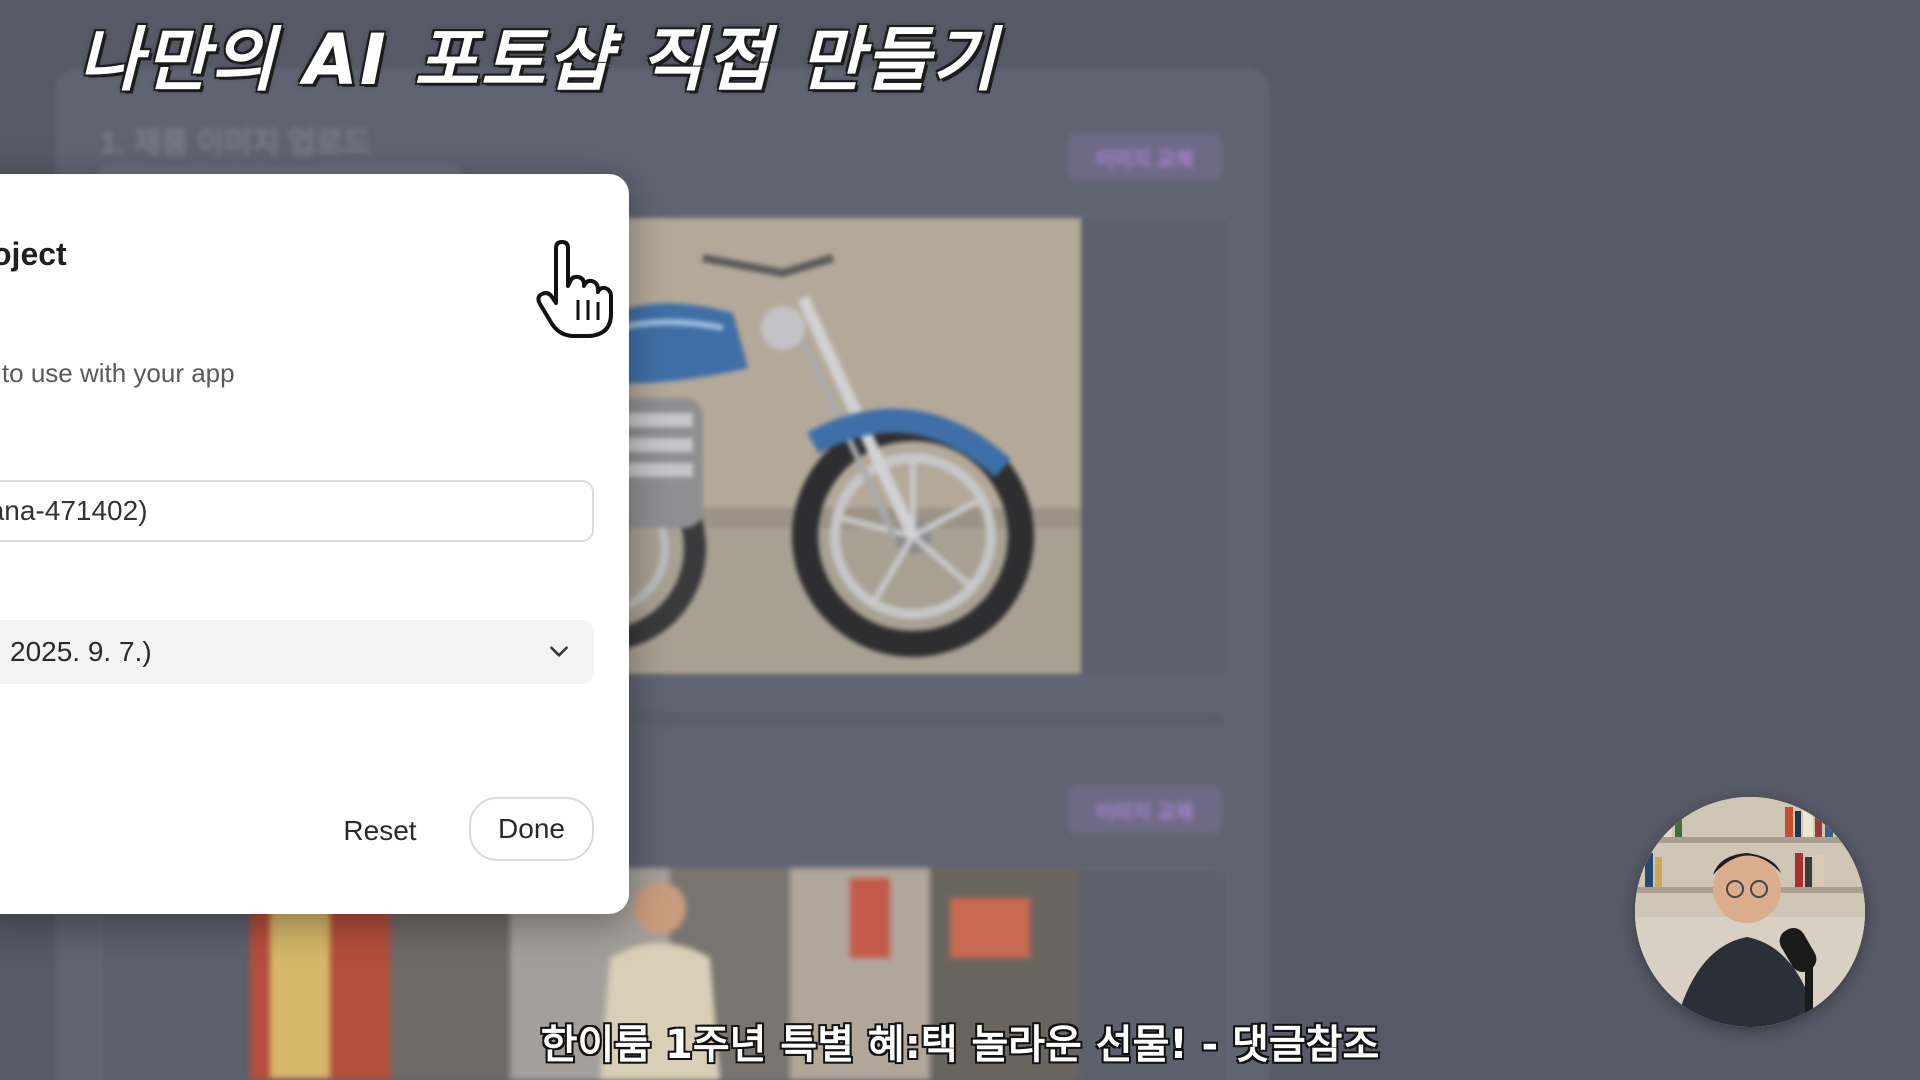  Describe the element at coordinates (297, 511) in the screenshot. I see `project-select-field: banana-471402)` at that location.